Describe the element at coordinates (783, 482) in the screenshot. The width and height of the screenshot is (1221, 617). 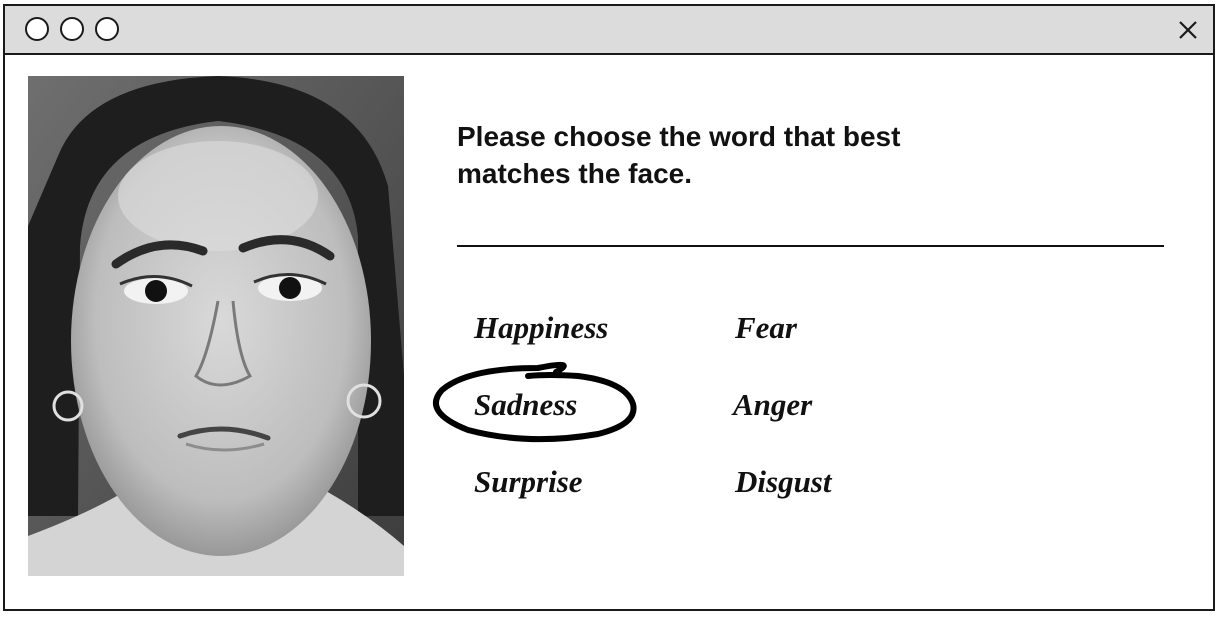
I see `option-disgust: Disgust` at that location.